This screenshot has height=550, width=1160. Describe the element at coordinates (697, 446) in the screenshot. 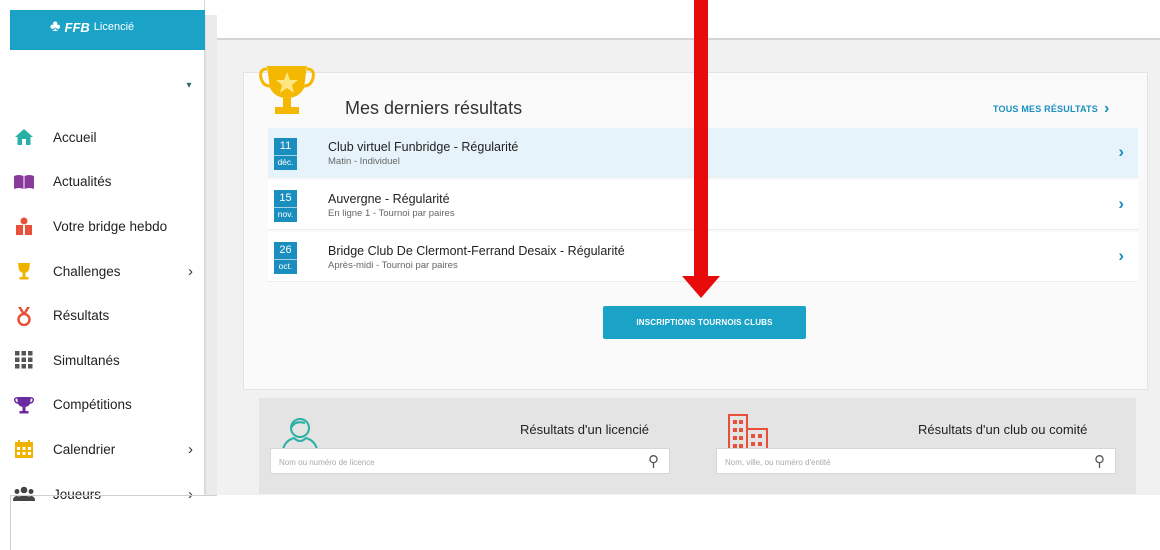

I see `search-panel` at that location.